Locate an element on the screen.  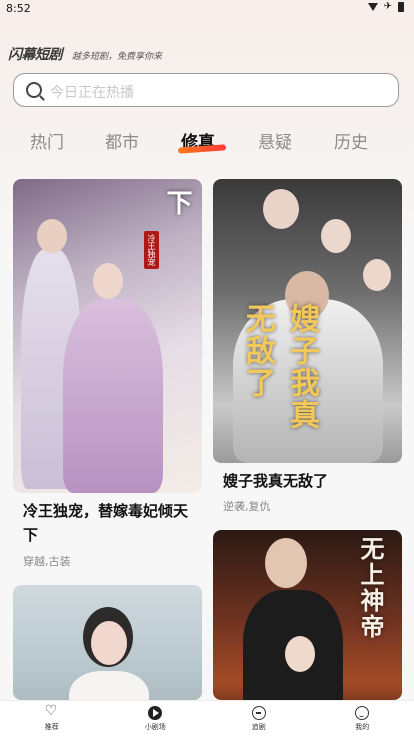
tab-suspense: 悬疑 is located at coordinates (275, 140).